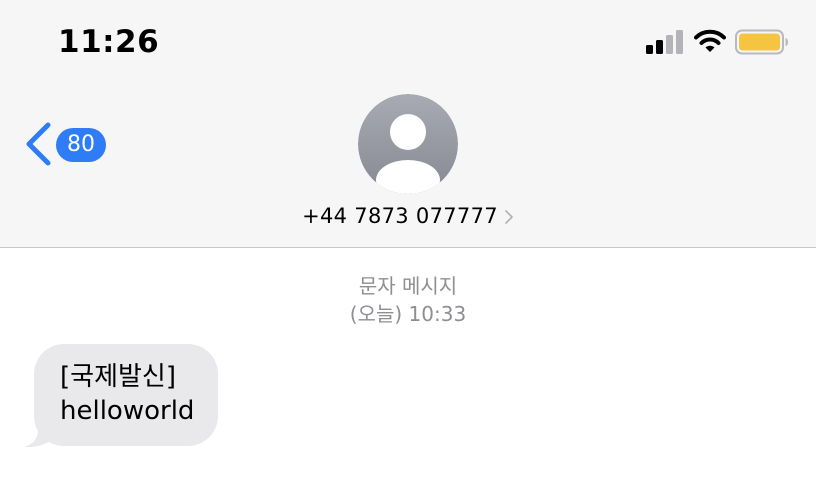 This screenshot has width=816, height=486. What do you see at coordinates (38, 144) in the screenshot?
I see `chevron-left-icon` at bounding box center [38, 144].